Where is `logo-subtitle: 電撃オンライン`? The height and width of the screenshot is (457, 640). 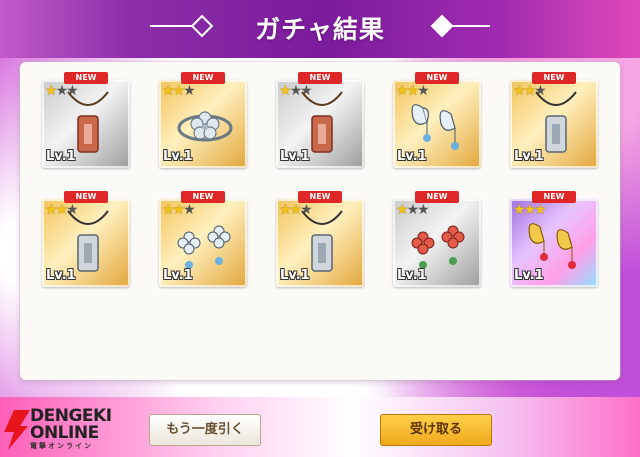 logo-subtitle: 電撃オンライン is located at coordinates (61, 446).